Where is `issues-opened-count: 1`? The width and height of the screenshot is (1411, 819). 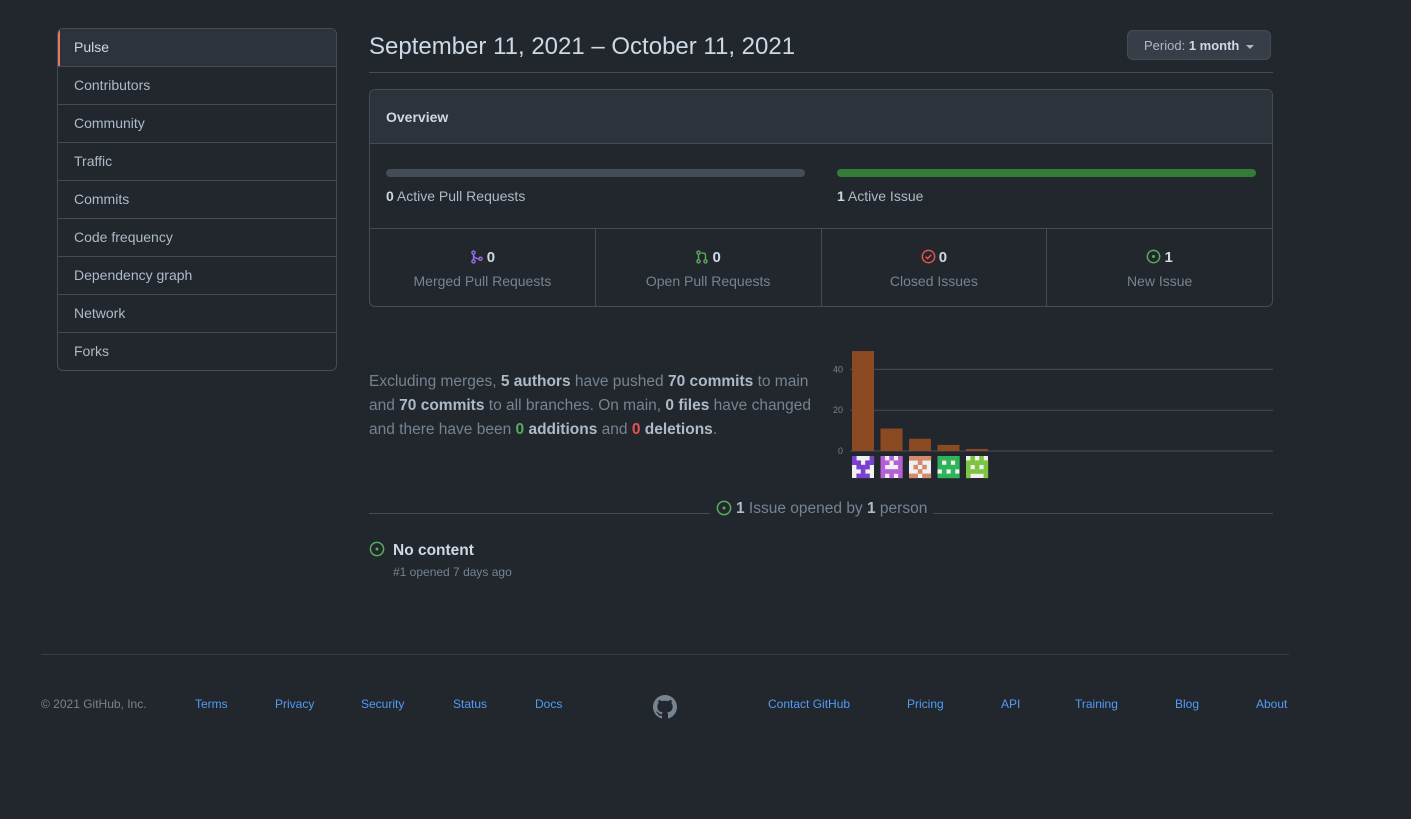
issues-opened-count: 1 is located at coordinates (740, 508).